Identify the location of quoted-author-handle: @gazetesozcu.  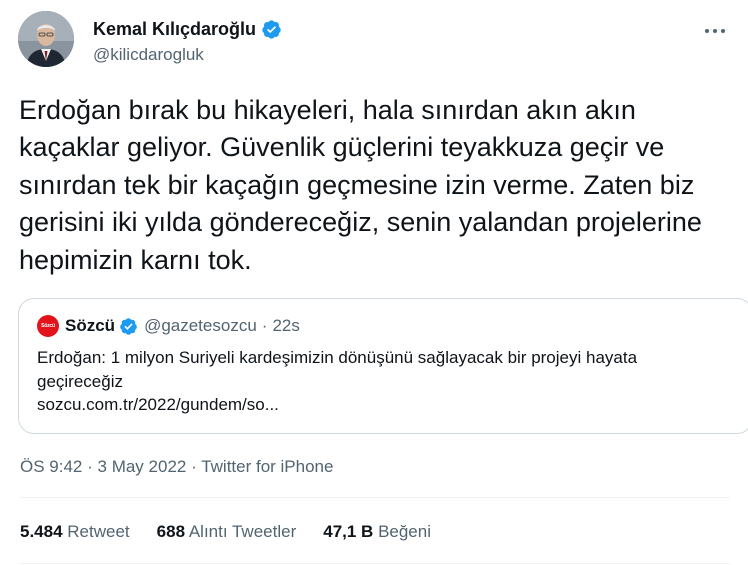
(200, 326).